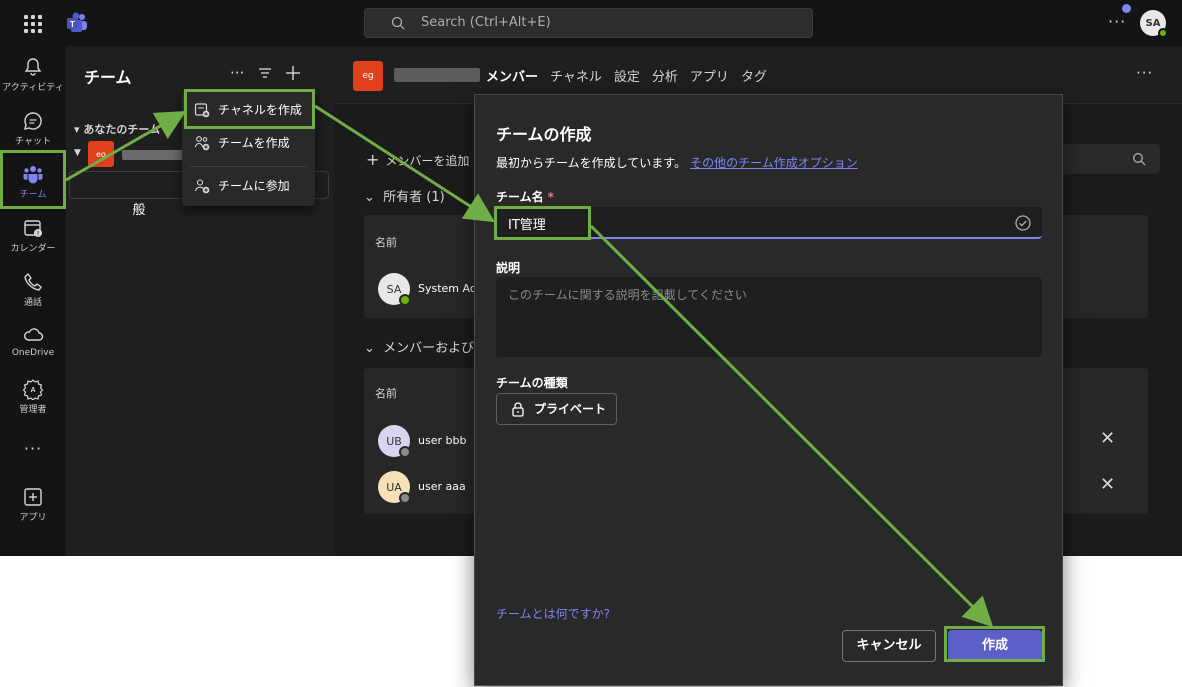 The height and width of the screenshot is (687, 1182). I want to click on filter-icon, so click(265, 73).